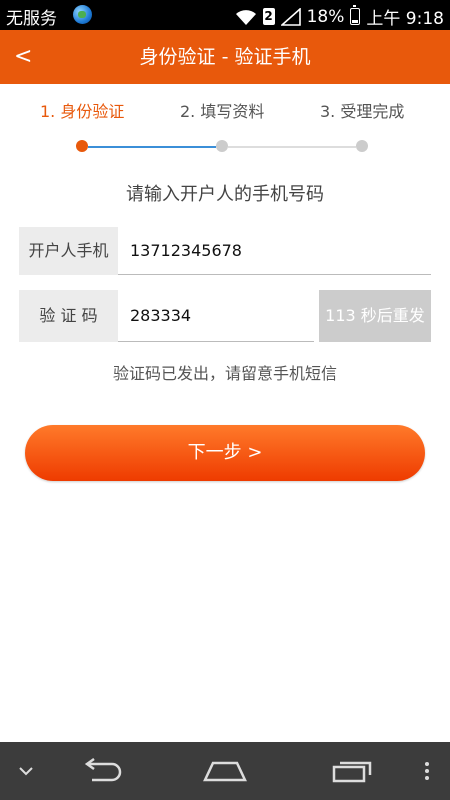 The image size is (450, 800). Describe the element at coordinates (225, 124) in the screenshot. I see `progress-steps: 1. 身份验证 2. 填写资料 3. 受理完成` at that location.